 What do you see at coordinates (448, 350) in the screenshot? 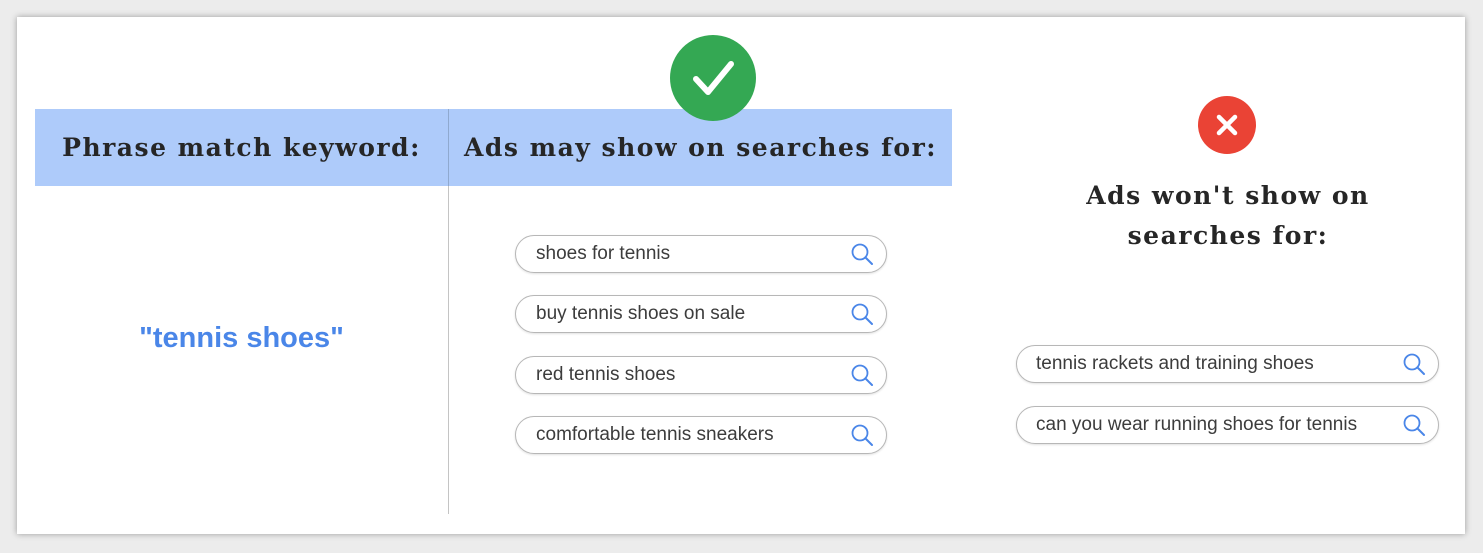
I see `column-divider` at bounding box center [448, 350].